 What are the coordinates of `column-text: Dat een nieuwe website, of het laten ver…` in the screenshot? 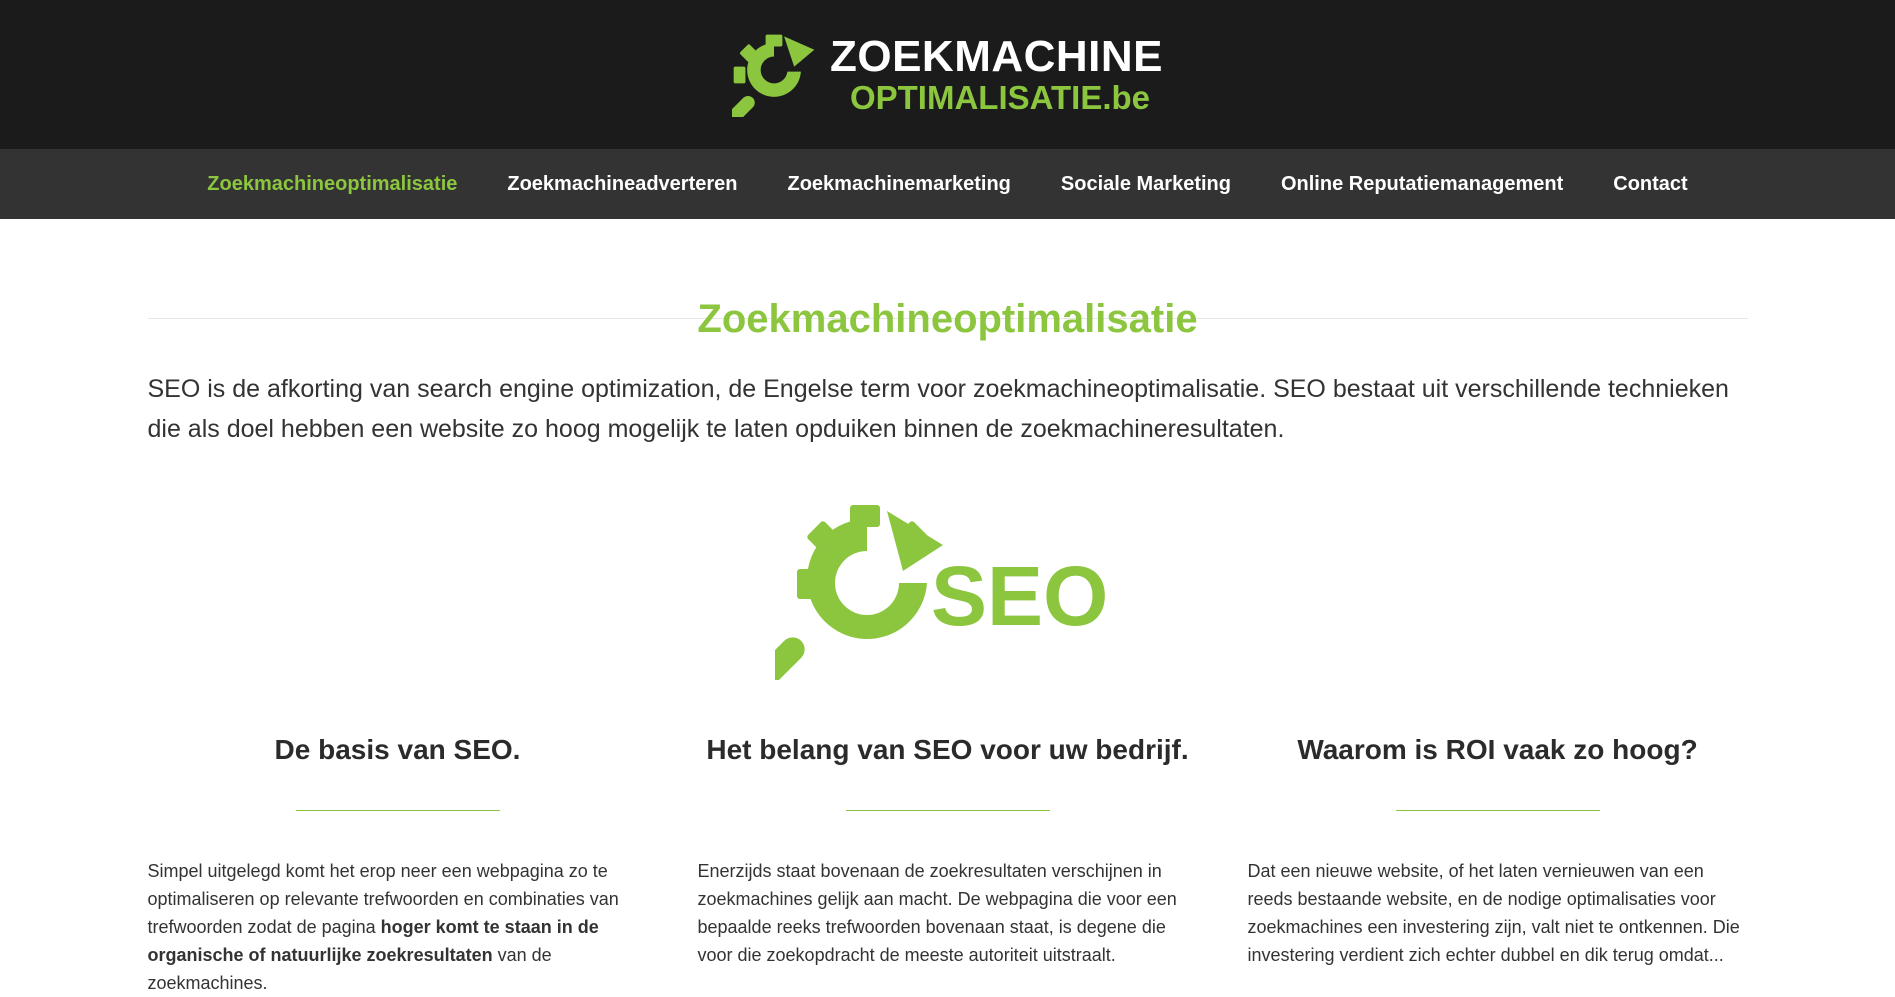 It's located at (1493, 913).